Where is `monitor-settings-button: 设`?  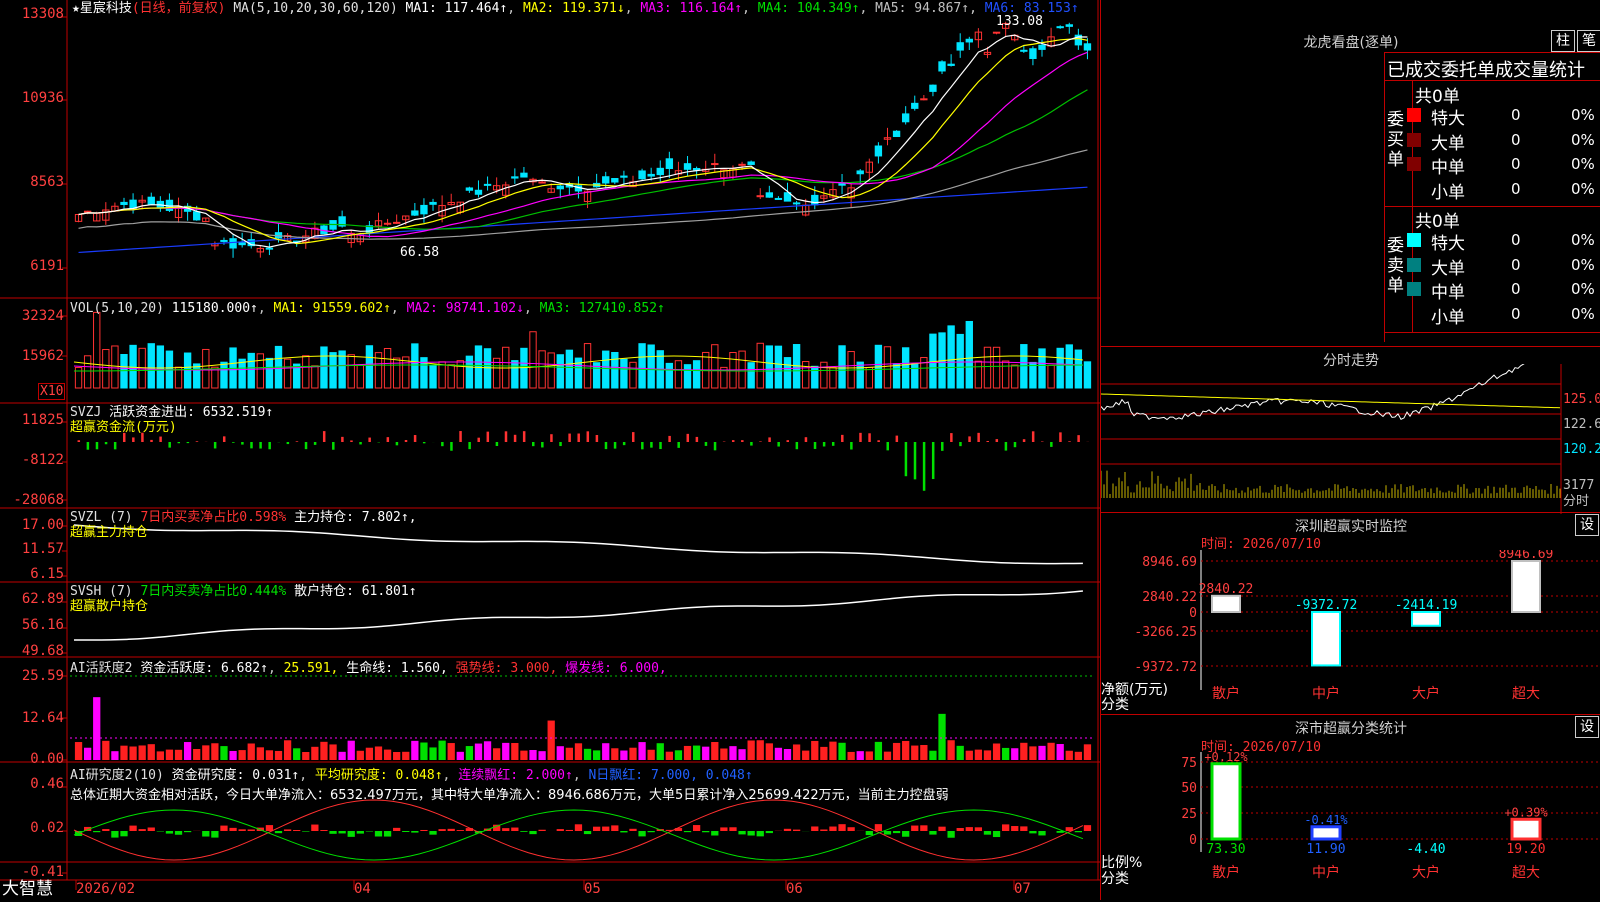
monitor-settings-button: 设 is located at coordinates (1587, 525).